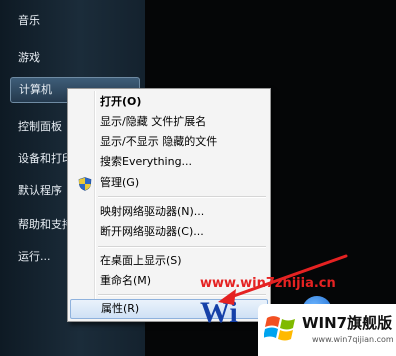 The width and height of the screenshot is (396, 356). Describe the element at coordinates (353, 339) in the screenshot. I see `logo-subtitle-url: www.win7qijian.com` at that location.